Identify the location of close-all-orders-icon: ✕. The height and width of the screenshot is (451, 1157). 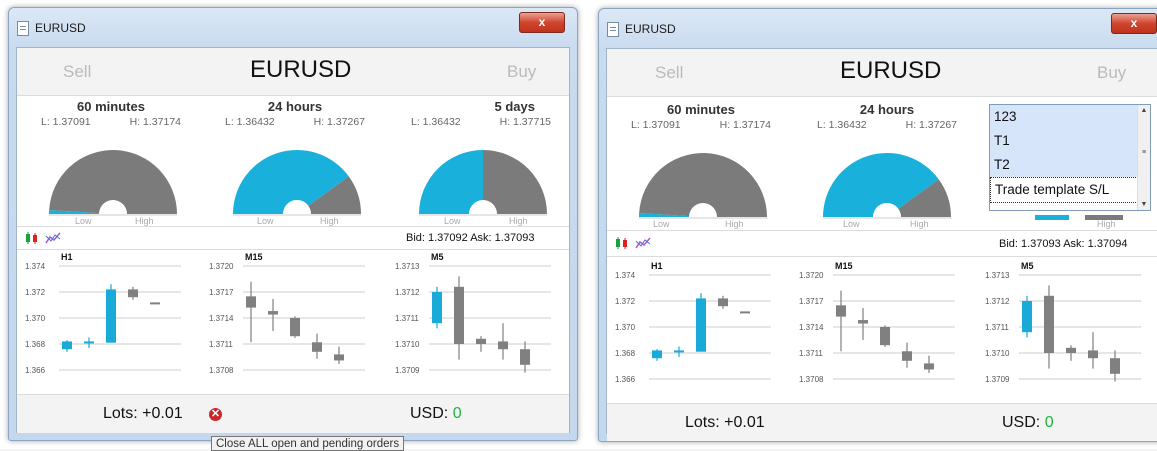
(215, 414).